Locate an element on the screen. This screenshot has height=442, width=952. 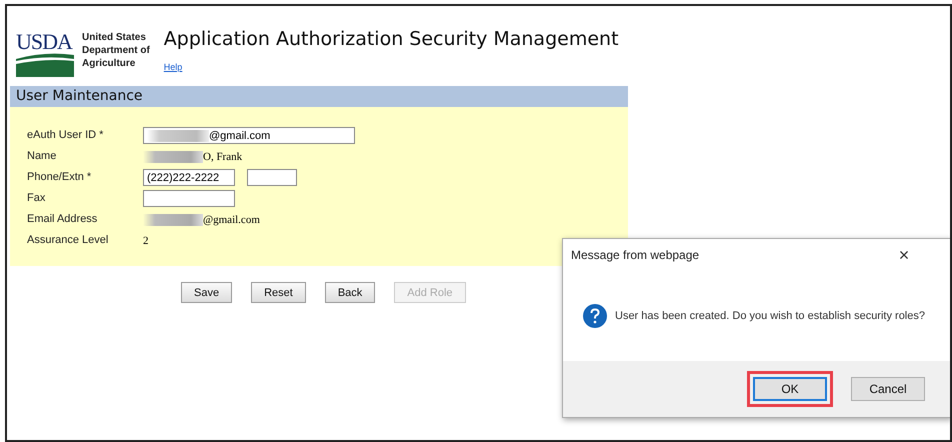
text-field is located at coordinates (189, 198).